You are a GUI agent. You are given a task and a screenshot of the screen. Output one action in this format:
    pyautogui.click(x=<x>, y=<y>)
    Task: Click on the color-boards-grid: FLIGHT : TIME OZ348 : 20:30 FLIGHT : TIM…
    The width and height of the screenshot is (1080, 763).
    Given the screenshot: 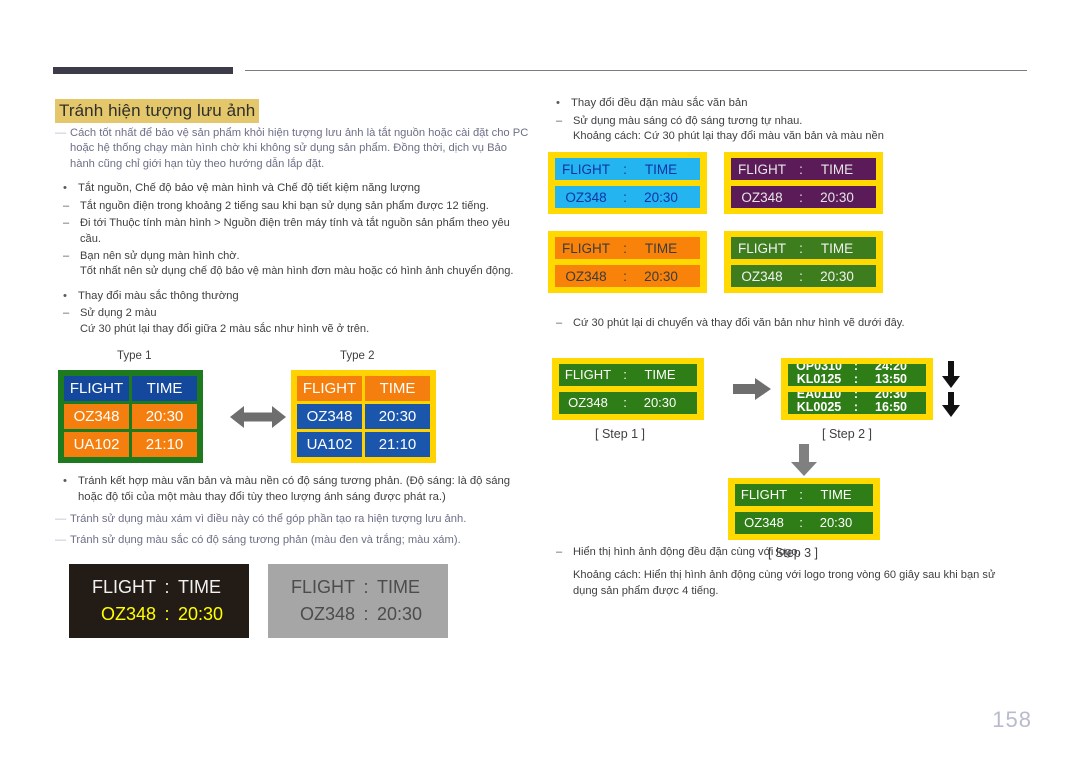 What is the action you would take?
    pyautogui.click(x=718, y=228)
    